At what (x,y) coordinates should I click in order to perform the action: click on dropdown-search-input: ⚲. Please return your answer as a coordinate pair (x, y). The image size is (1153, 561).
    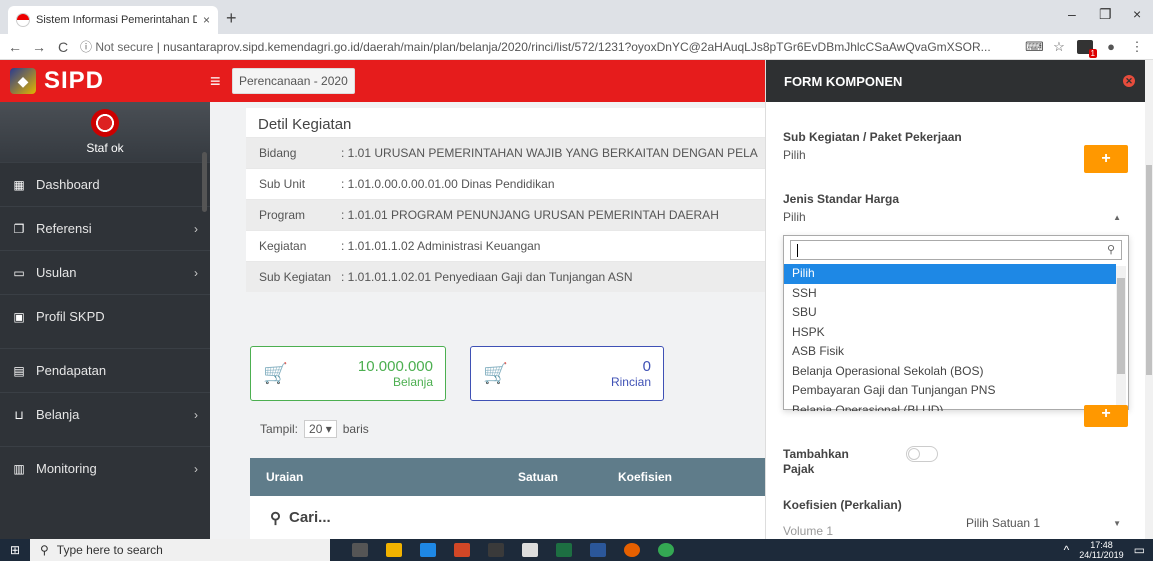
    Looking at the image, I should click on (956, 250).